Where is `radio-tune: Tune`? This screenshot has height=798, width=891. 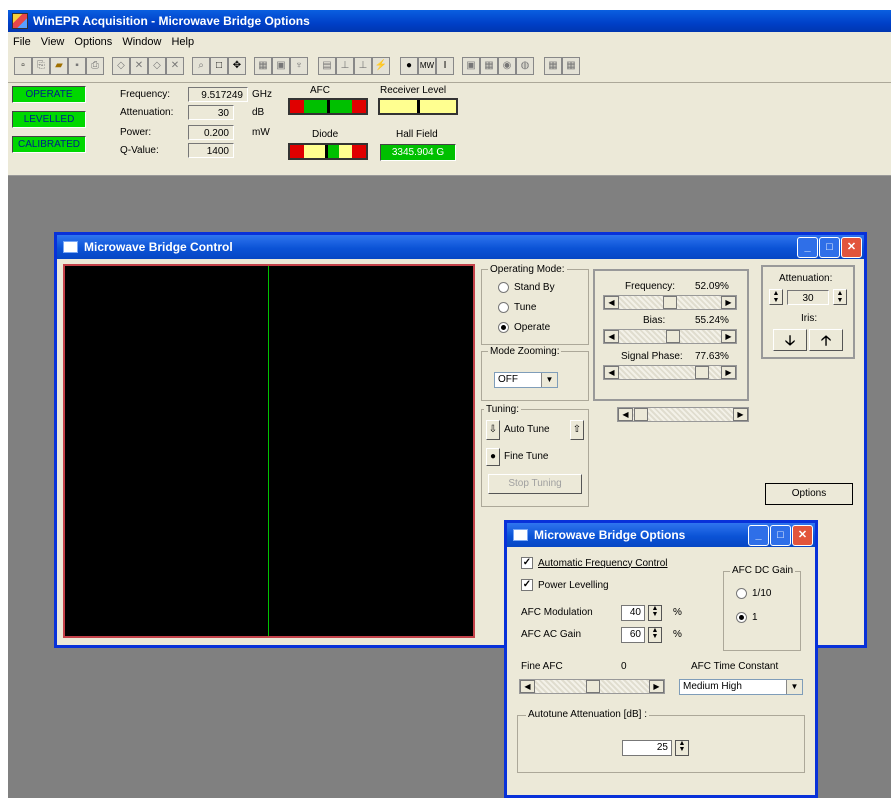 radio-tune: Tune is located at coordinates (517, 307).